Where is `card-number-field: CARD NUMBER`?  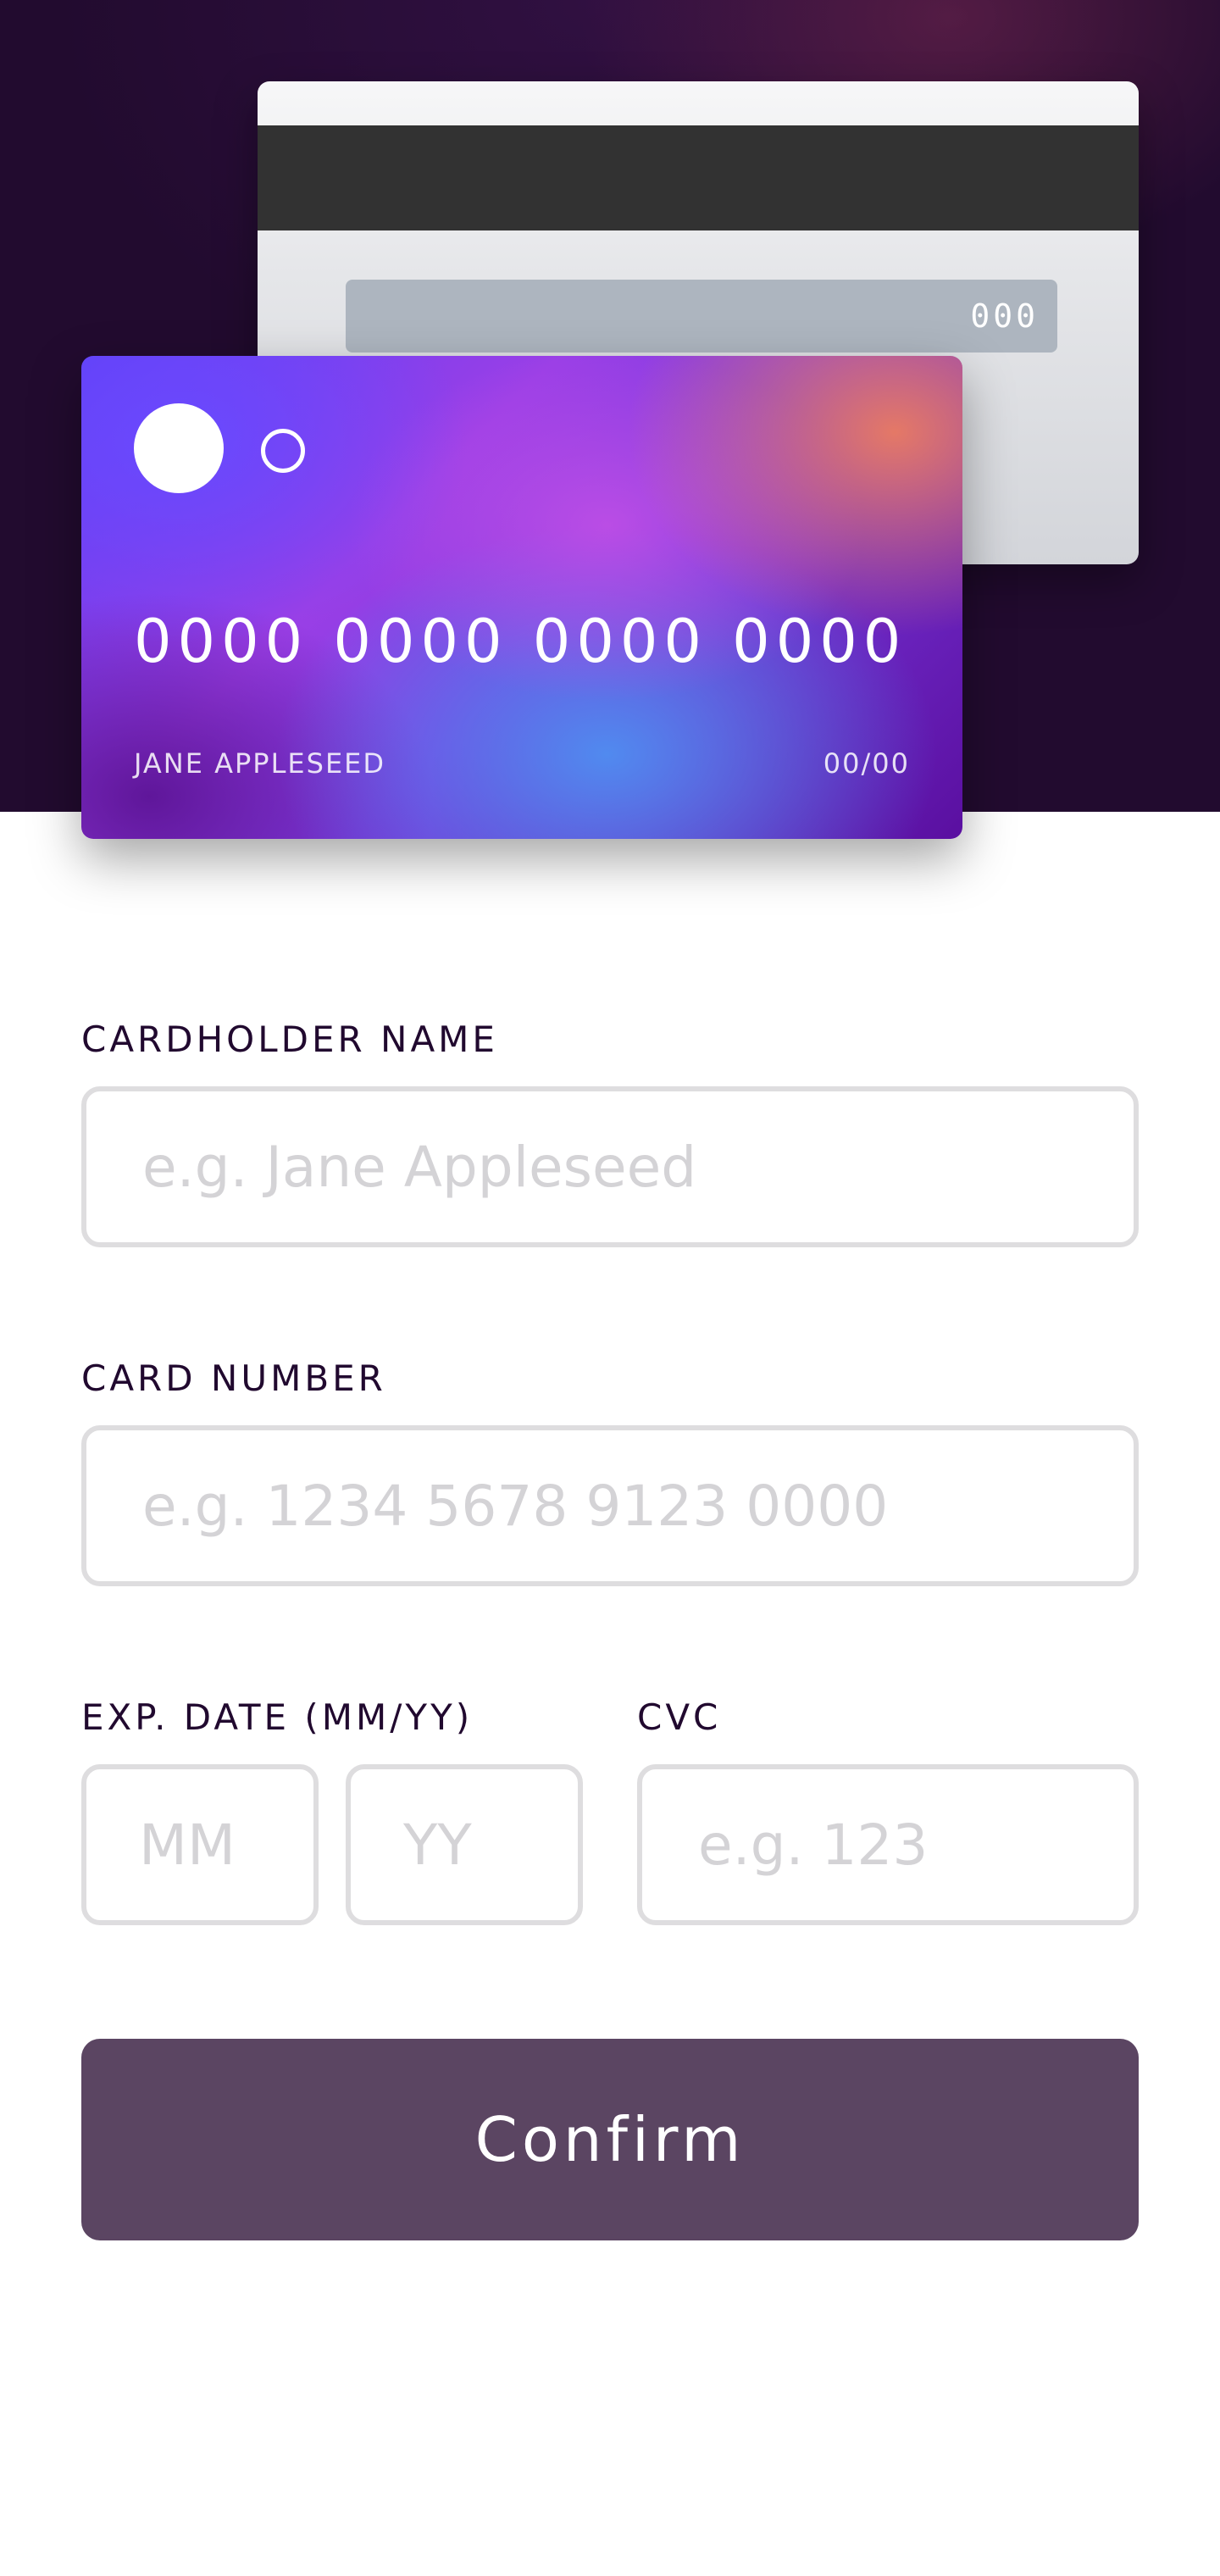 card-number-field: CARD NUMBER is located at coordinates (610, 1471).